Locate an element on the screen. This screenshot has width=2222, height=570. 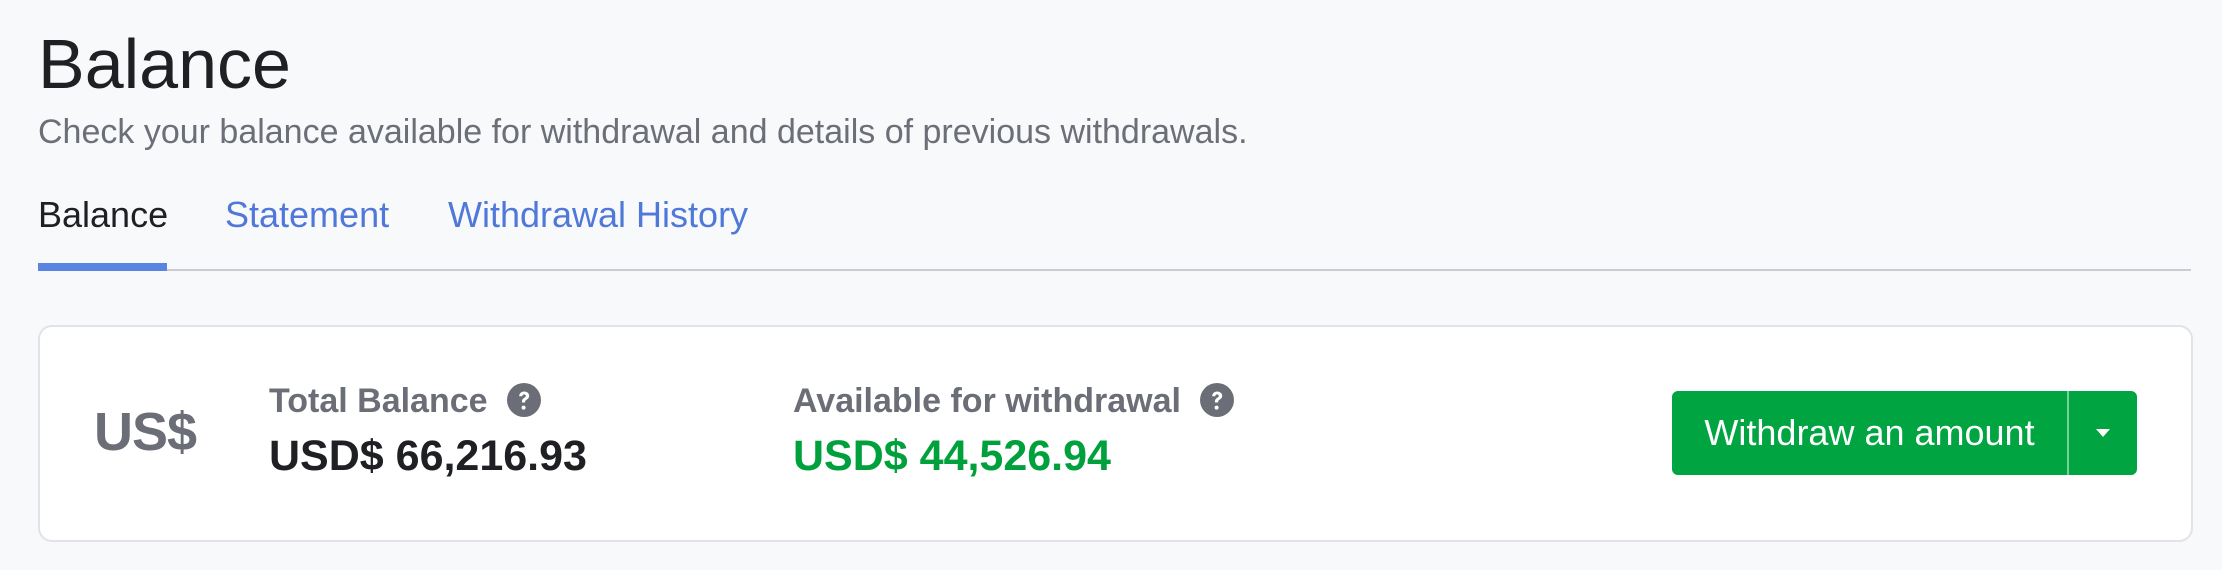
page-title: Balance is located at coordinates (164, 64).